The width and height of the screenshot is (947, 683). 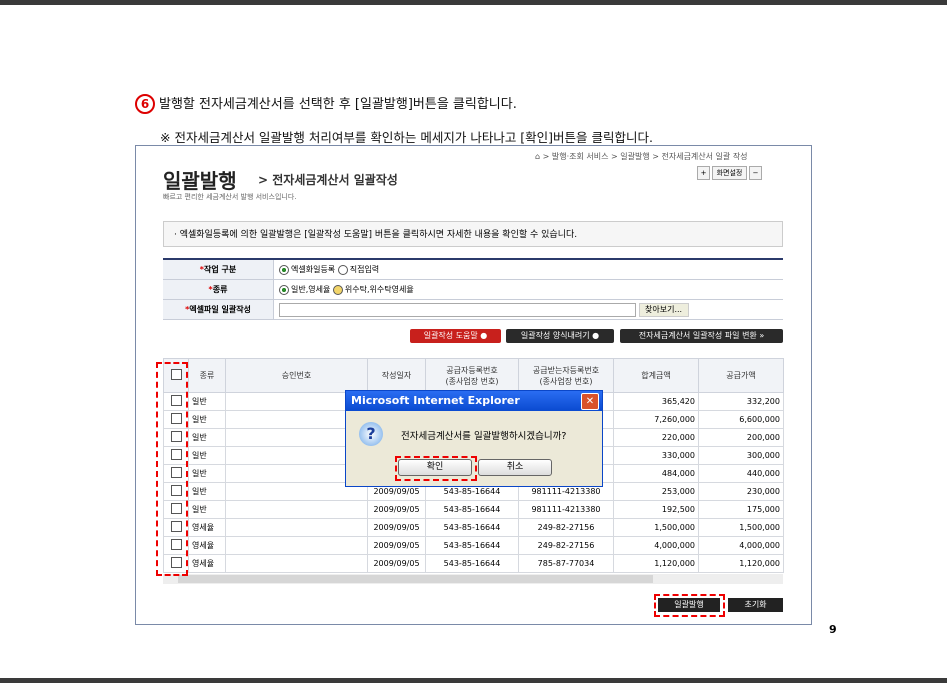 What do you see at coordinates (220, 309) in the screenshot?
I see `file-label: 엑셀파일 일괄작성` at bounding box center [220, 309].